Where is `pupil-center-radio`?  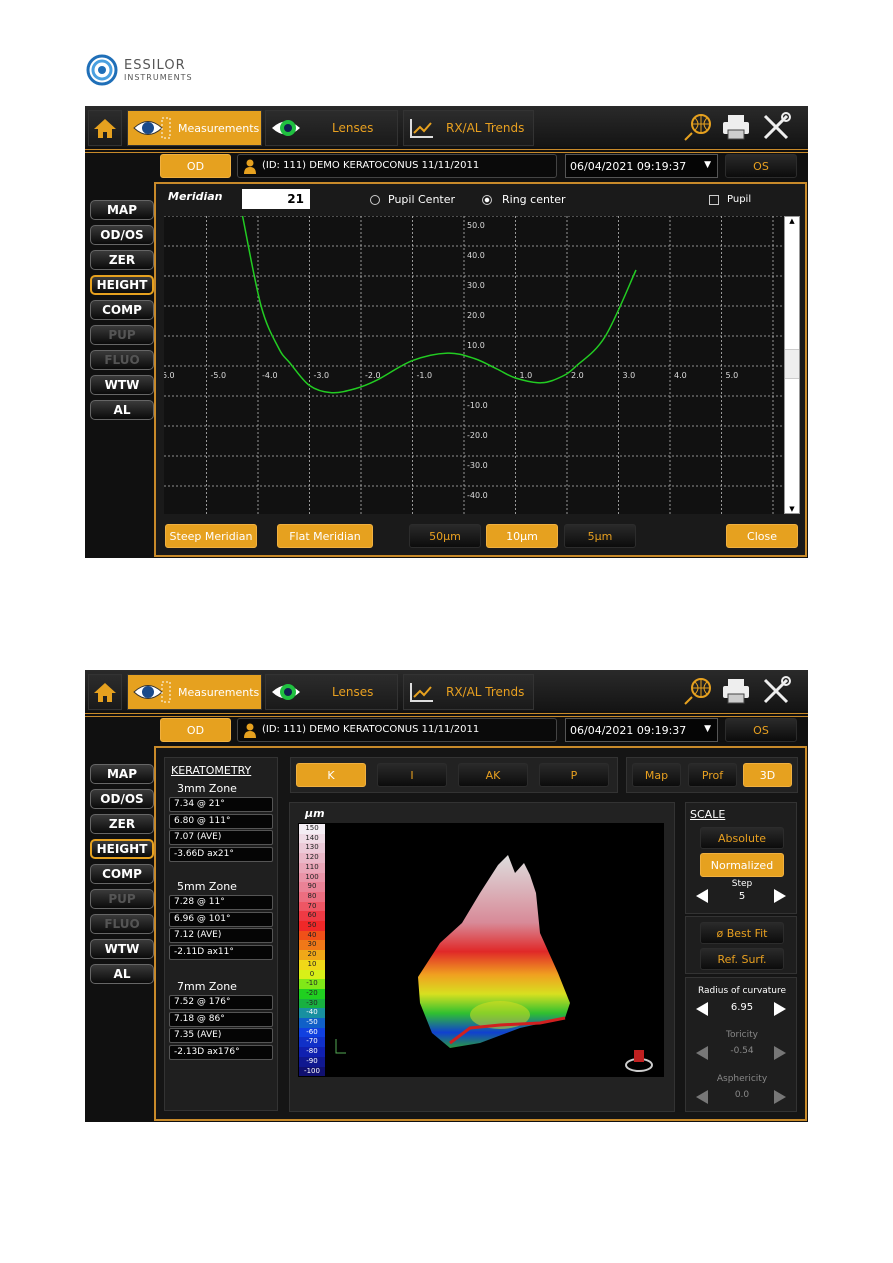
pupil-center-radio is located at coordinates (375, 200).